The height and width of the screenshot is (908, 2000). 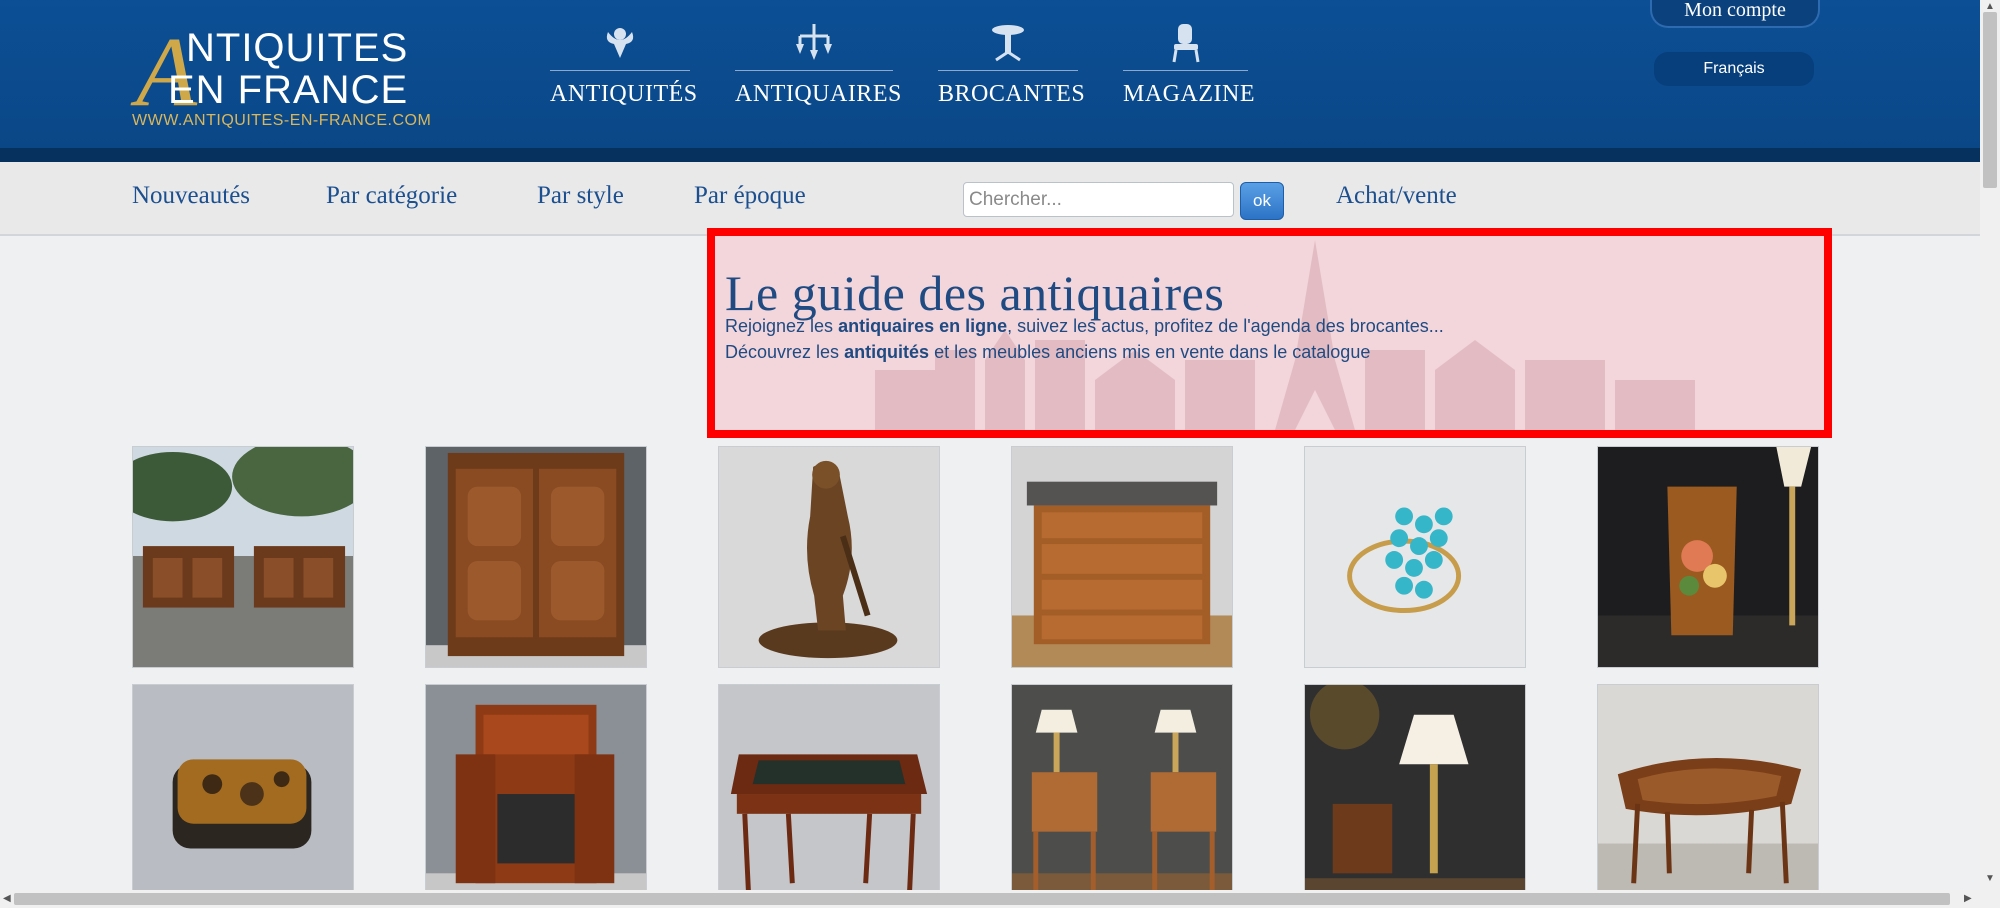 I want to click on turquoise-ring-image, so click(x=1415, y=557).